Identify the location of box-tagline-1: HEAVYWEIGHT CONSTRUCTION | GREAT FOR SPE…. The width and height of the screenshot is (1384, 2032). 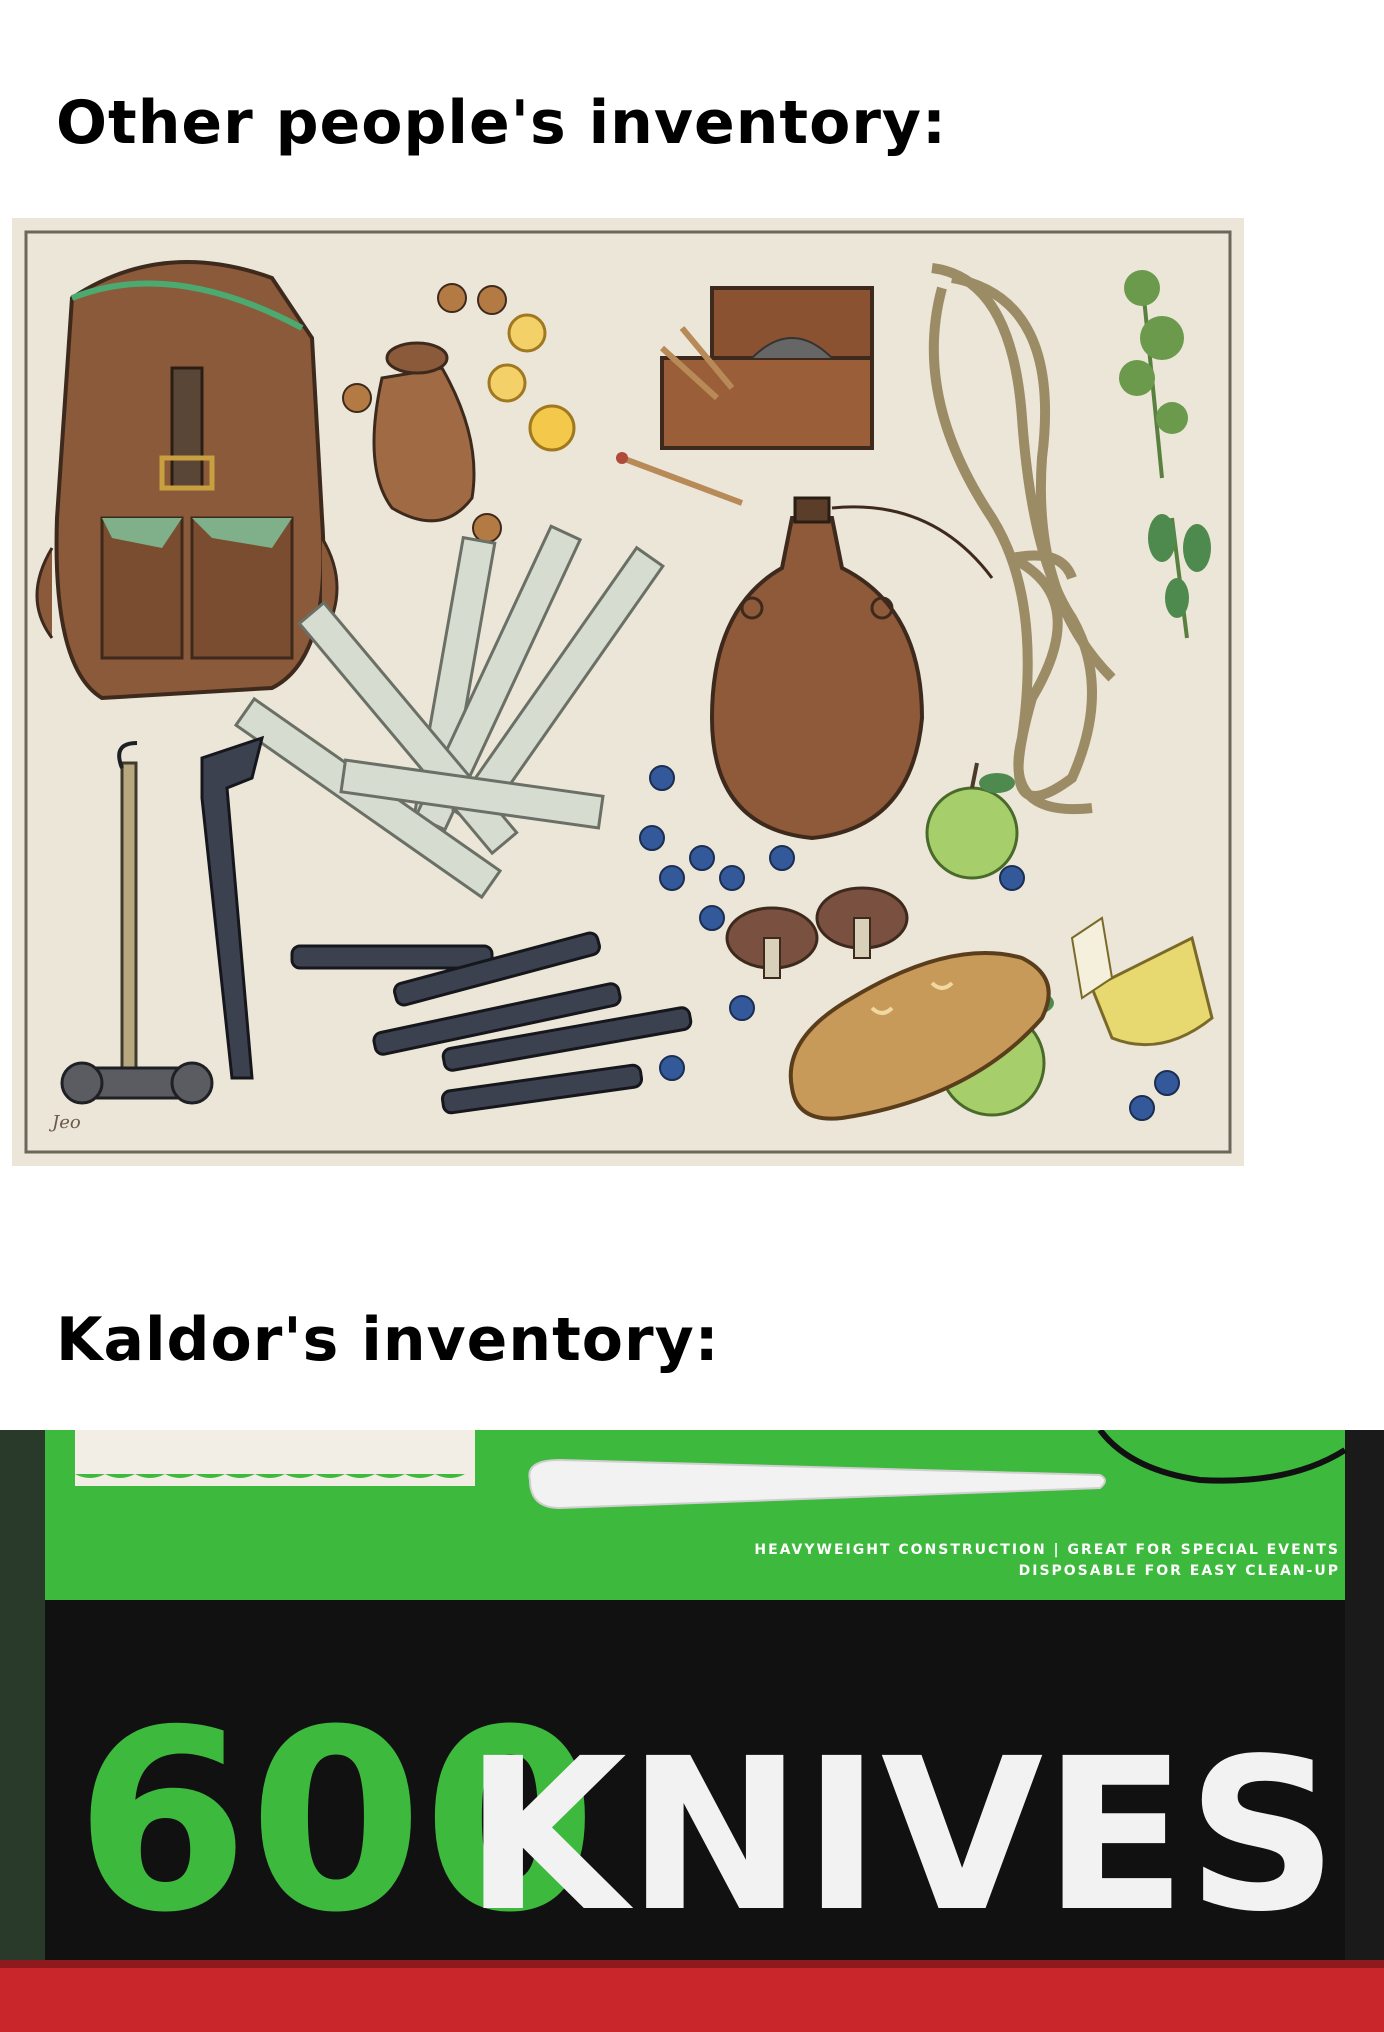
(1047, 1550).